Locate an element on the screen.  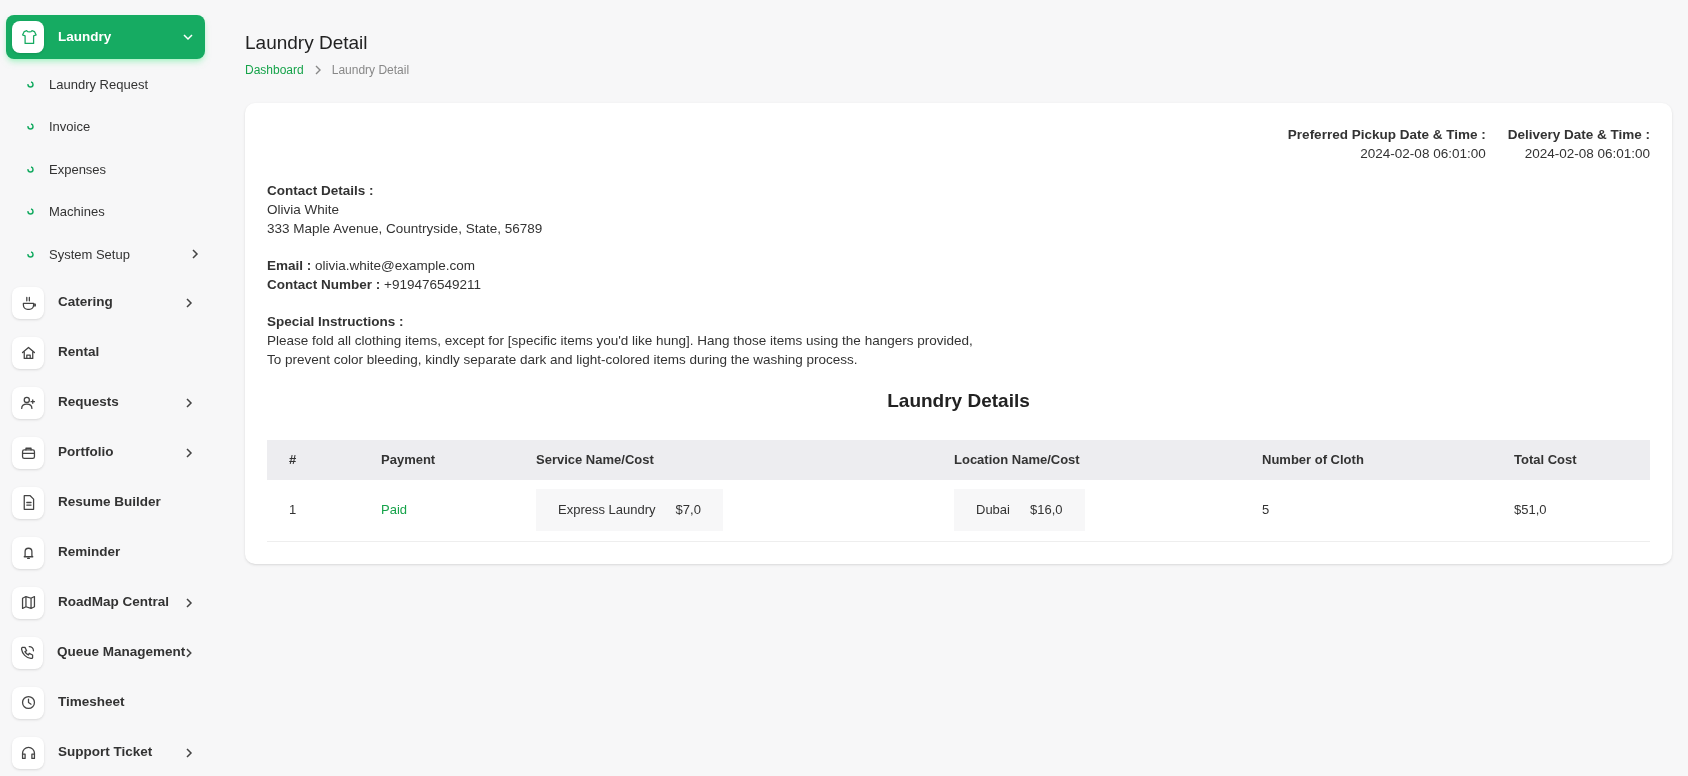
headphones-icon is located at coordinates (28, 752).